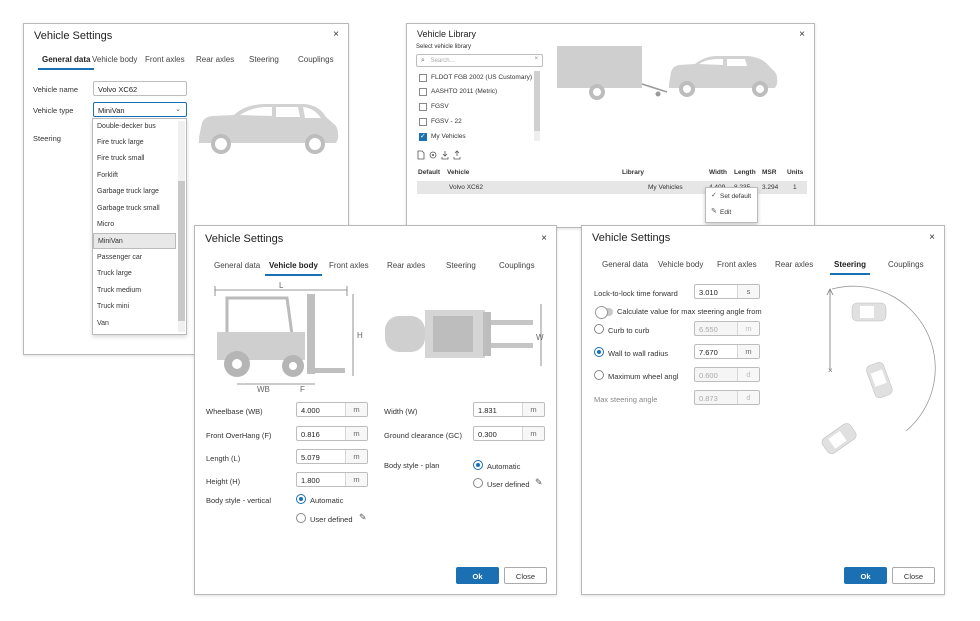  I want to click on vehicle-type-select: MiniVan ⌄, so click(140, 109).